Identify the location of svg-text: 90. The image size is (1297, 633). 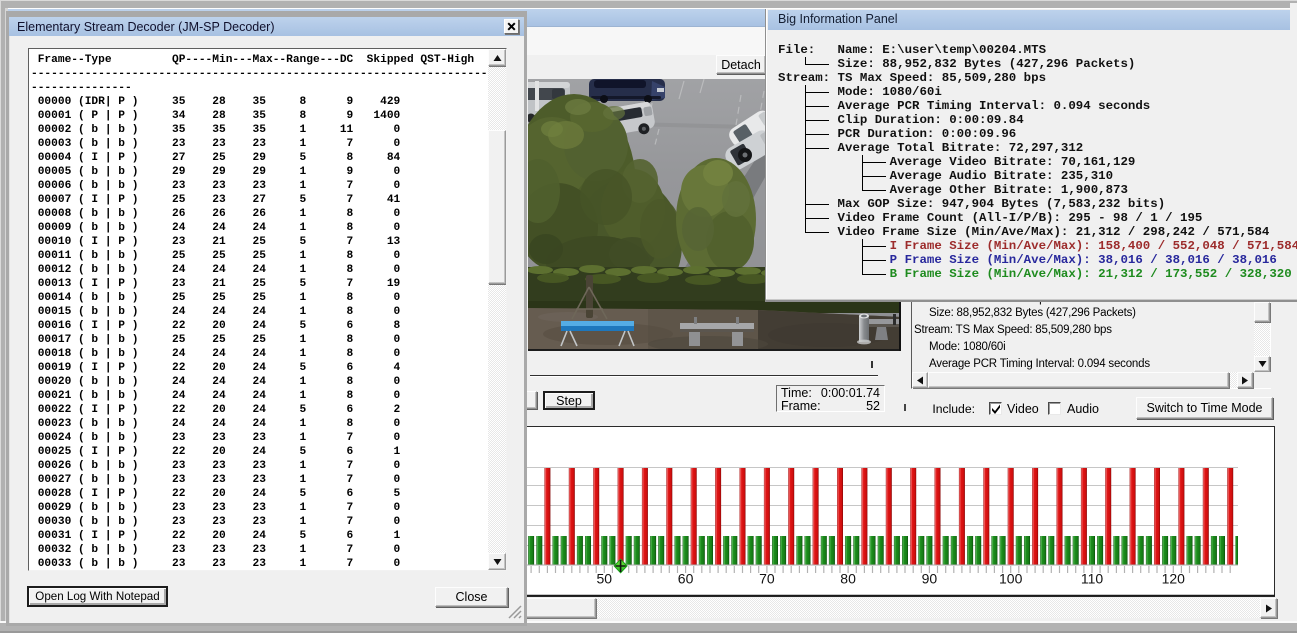
(930, 579).